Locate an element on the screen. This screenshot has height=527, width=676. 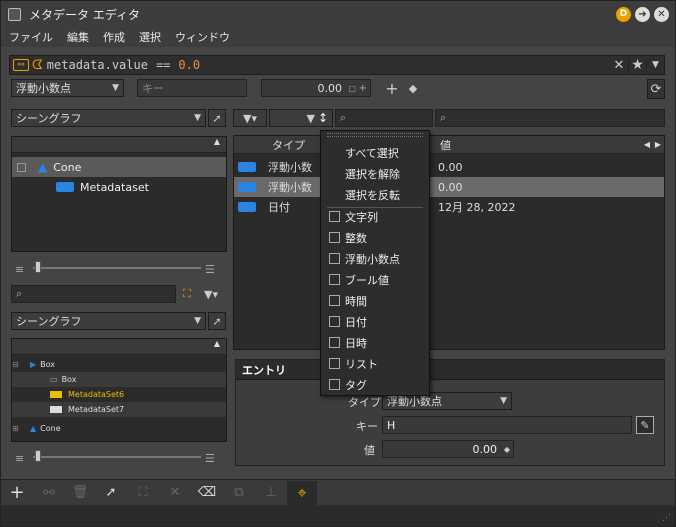
menu-item-invert: 選択を反転 is located at coordinates (375, 194).